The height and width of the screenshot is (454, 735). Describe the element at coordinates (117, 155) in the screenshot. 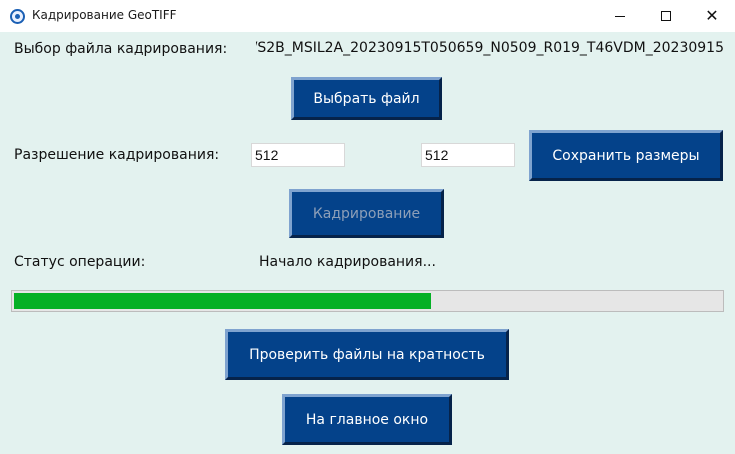

I see `resolution-label: Разрешение кадрирования:` at that location.